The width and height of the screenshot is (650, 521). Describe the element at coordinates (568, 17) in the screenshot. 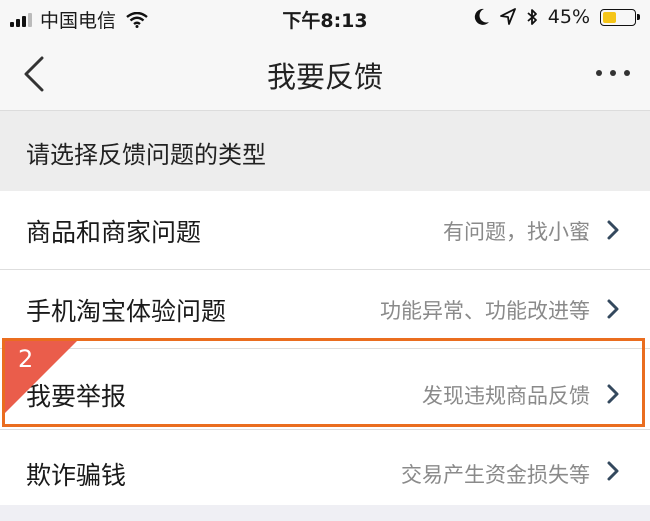

I see `battery-percent: 45%` at that location.